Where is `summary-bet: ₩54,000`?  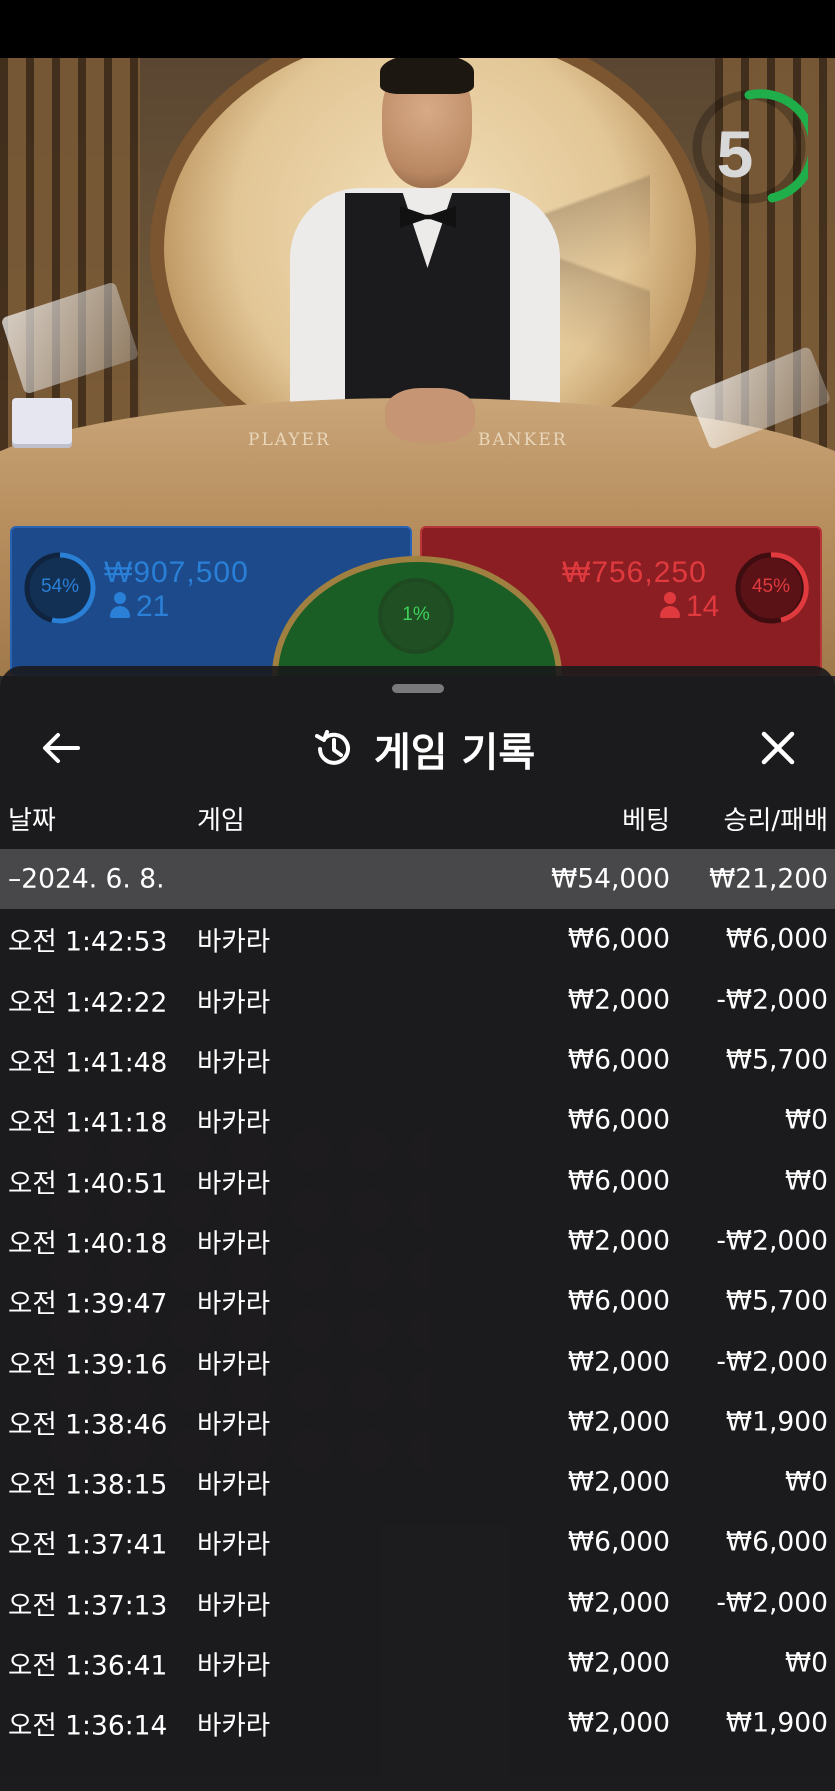 summary-bet: ₩54,000 is located at coordinates (610, 879).